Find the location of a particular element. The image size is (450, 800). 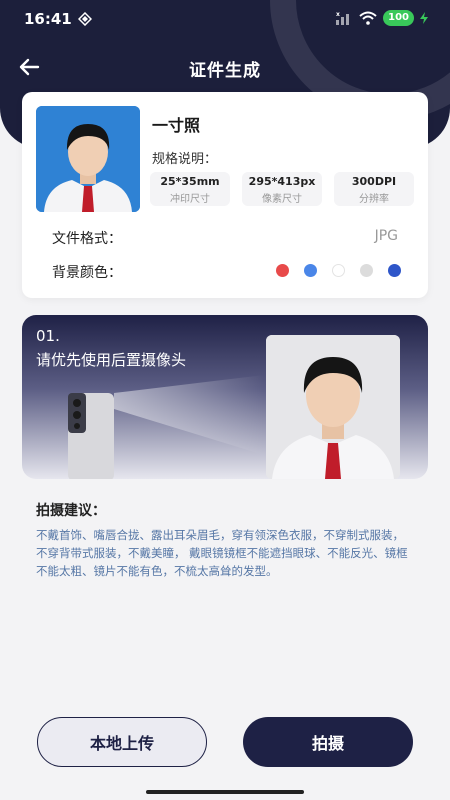

tip-portrait-photo is located at coordinates (333, 407).